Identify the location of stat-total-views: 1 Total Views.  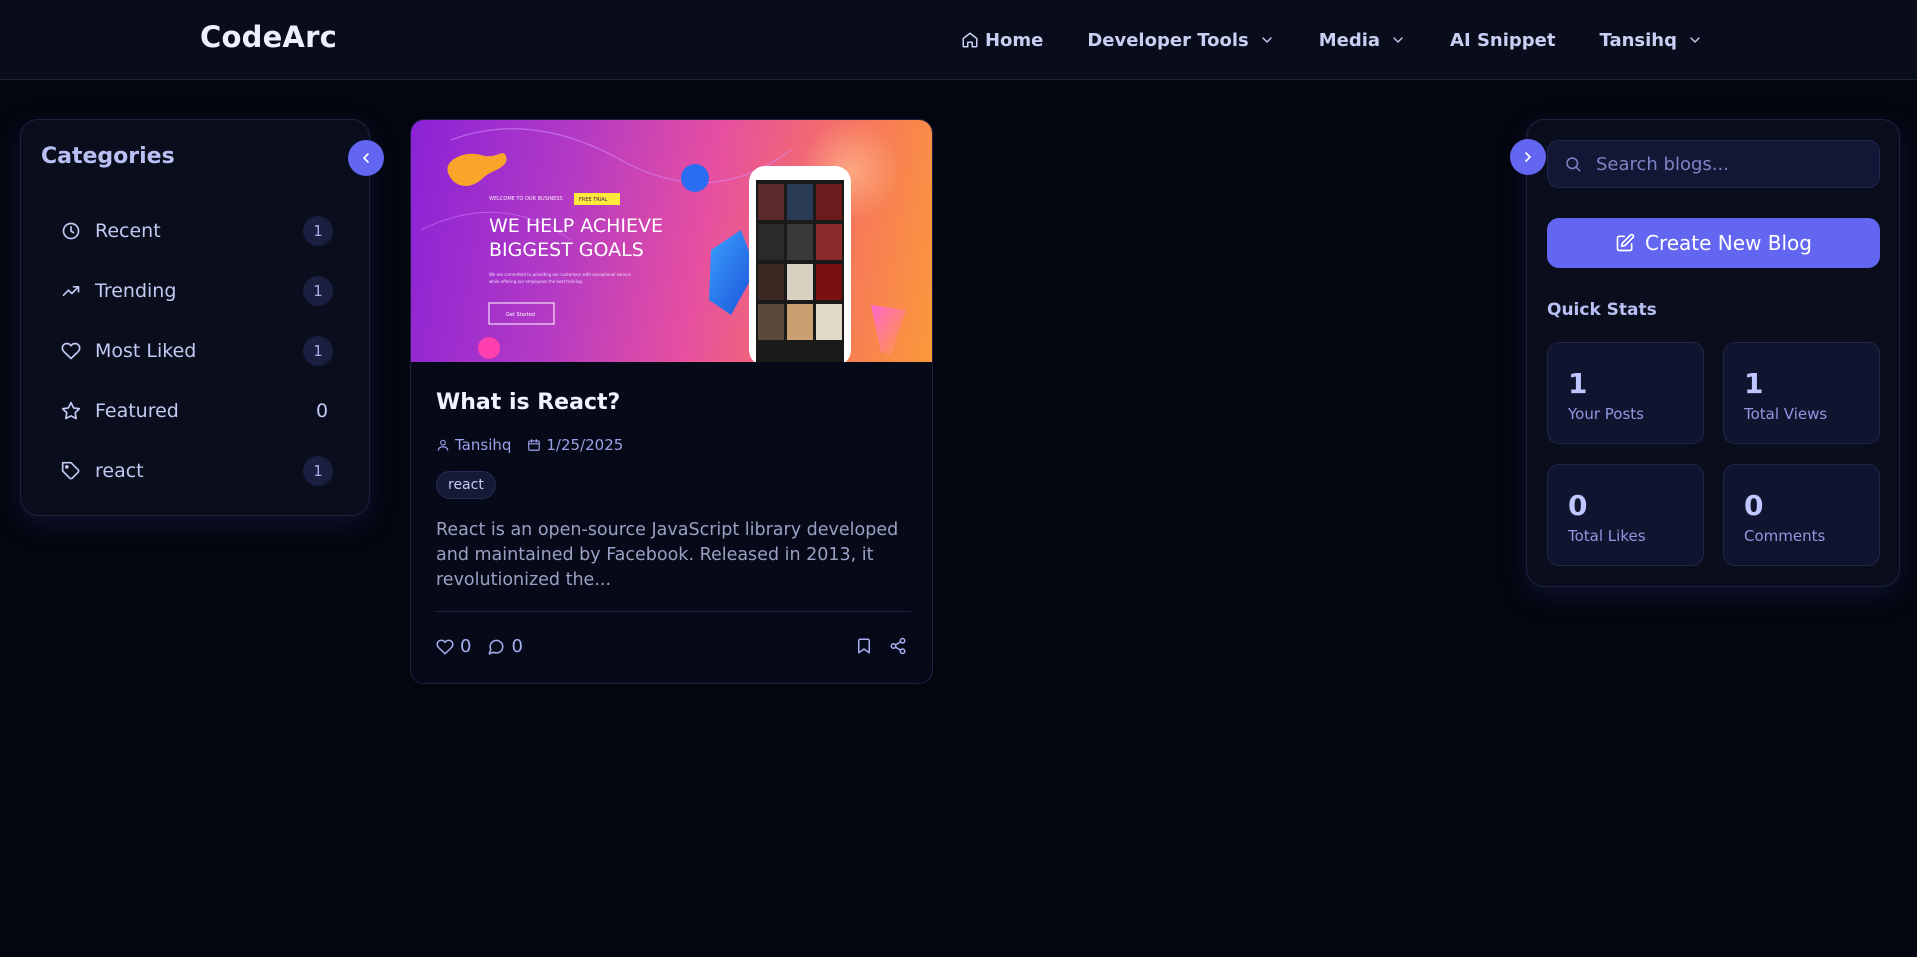
(1801, 393).